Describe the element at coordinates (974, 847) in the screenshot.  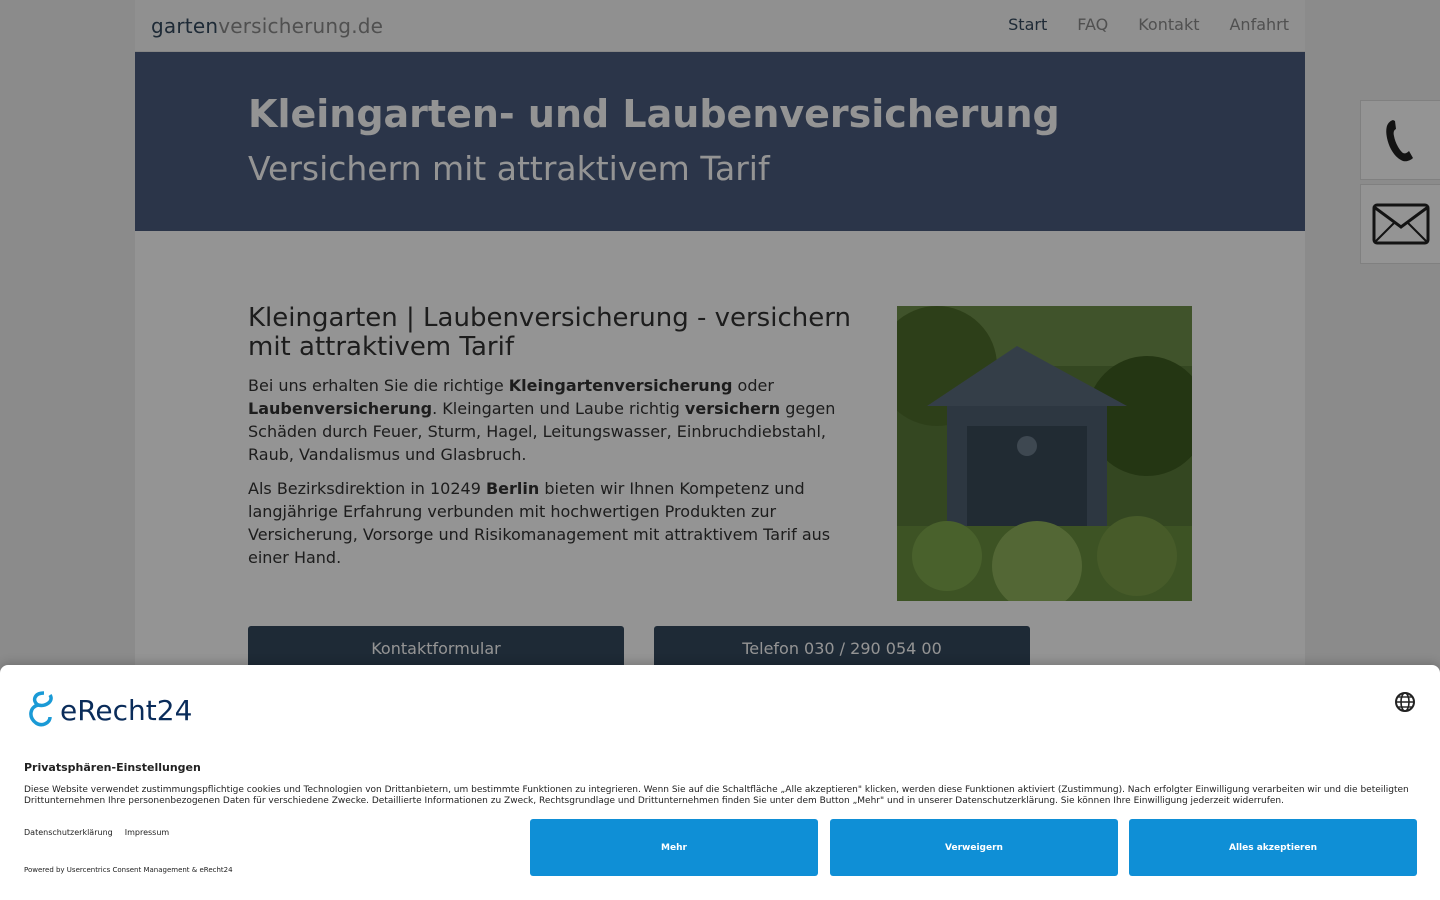
I see `deny-button: Verweigern` at that location.